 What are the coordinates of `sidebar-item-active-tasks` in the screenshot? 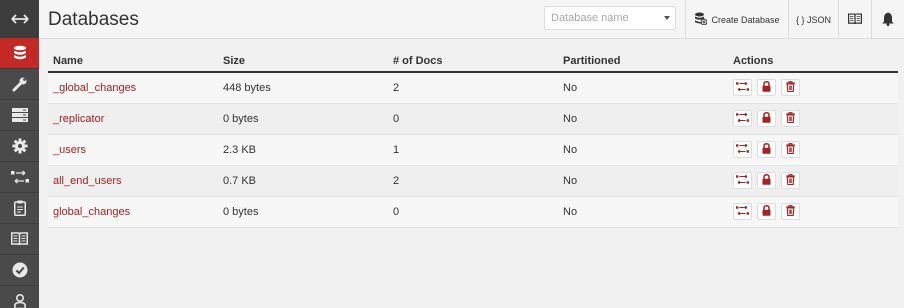 It's located at (19, 115).